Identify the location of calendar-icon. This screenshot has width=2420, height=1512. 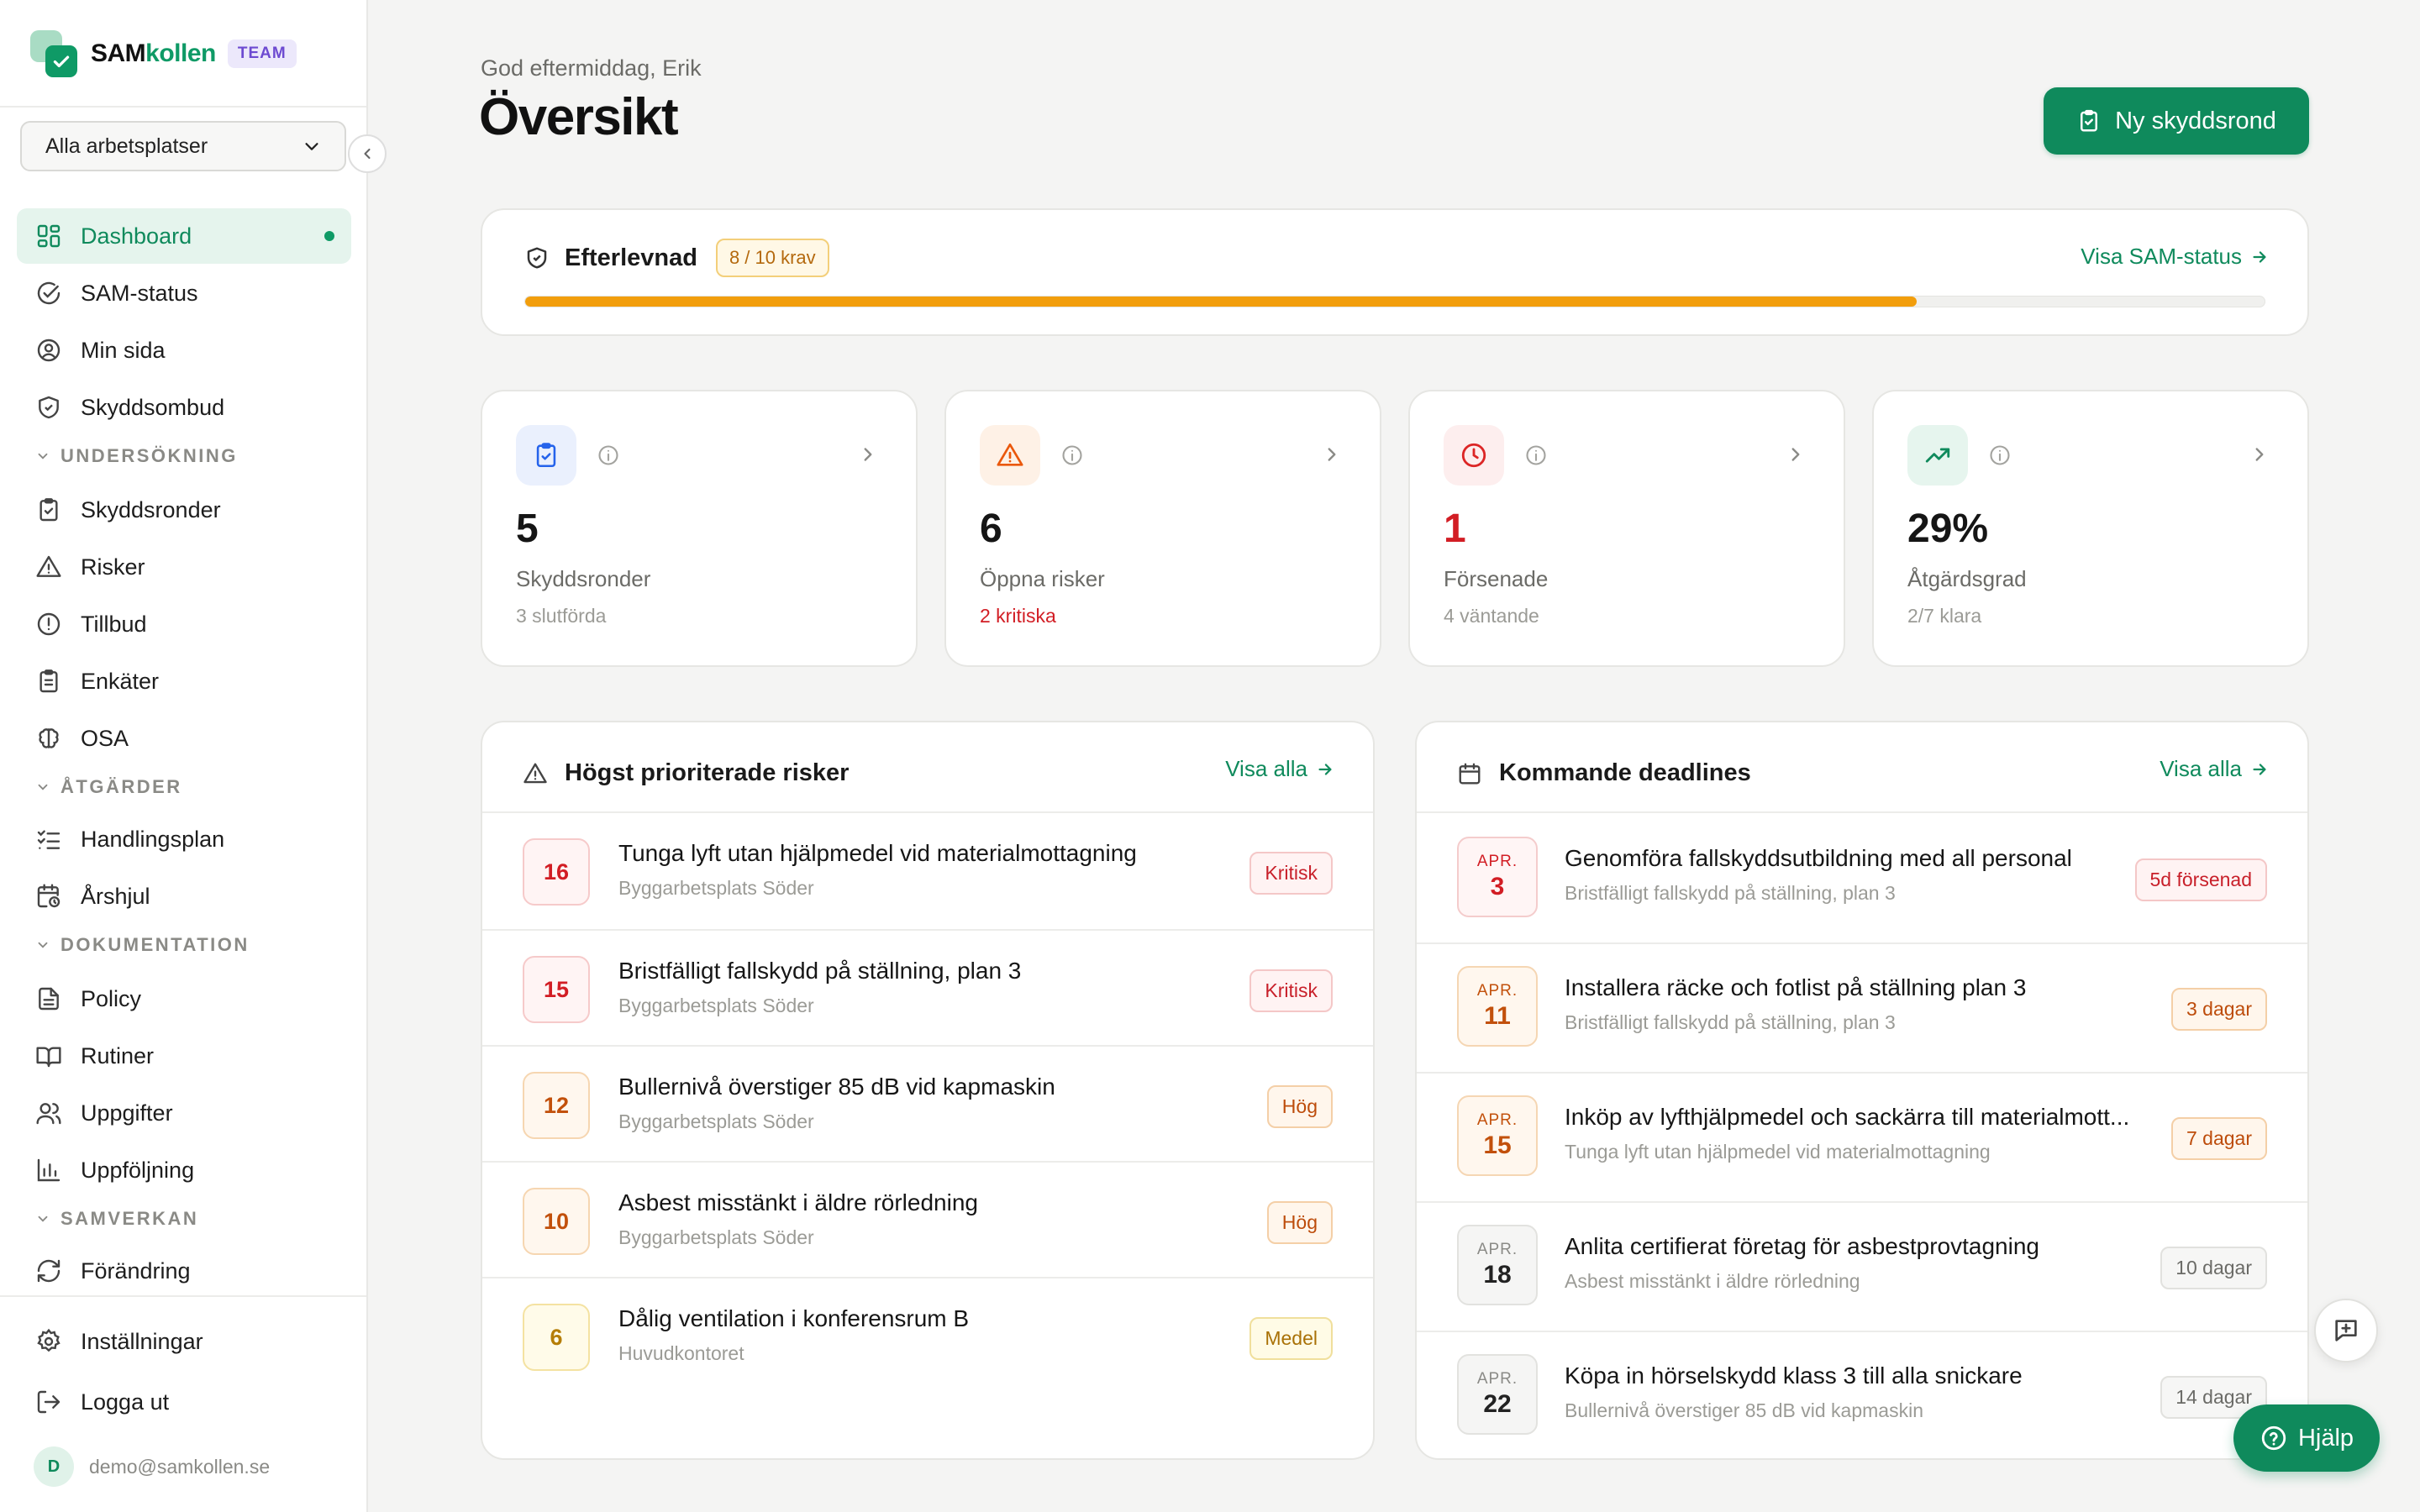
(1470, 773).